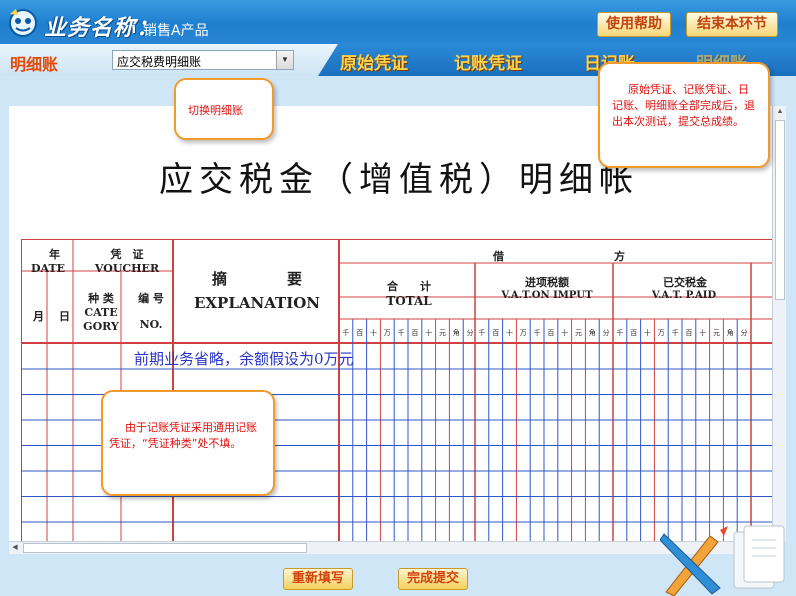 Image resolution: width=796 pixels, height=596 pixels. I want to click on pencil-ruler-icon, so click(722, 560).